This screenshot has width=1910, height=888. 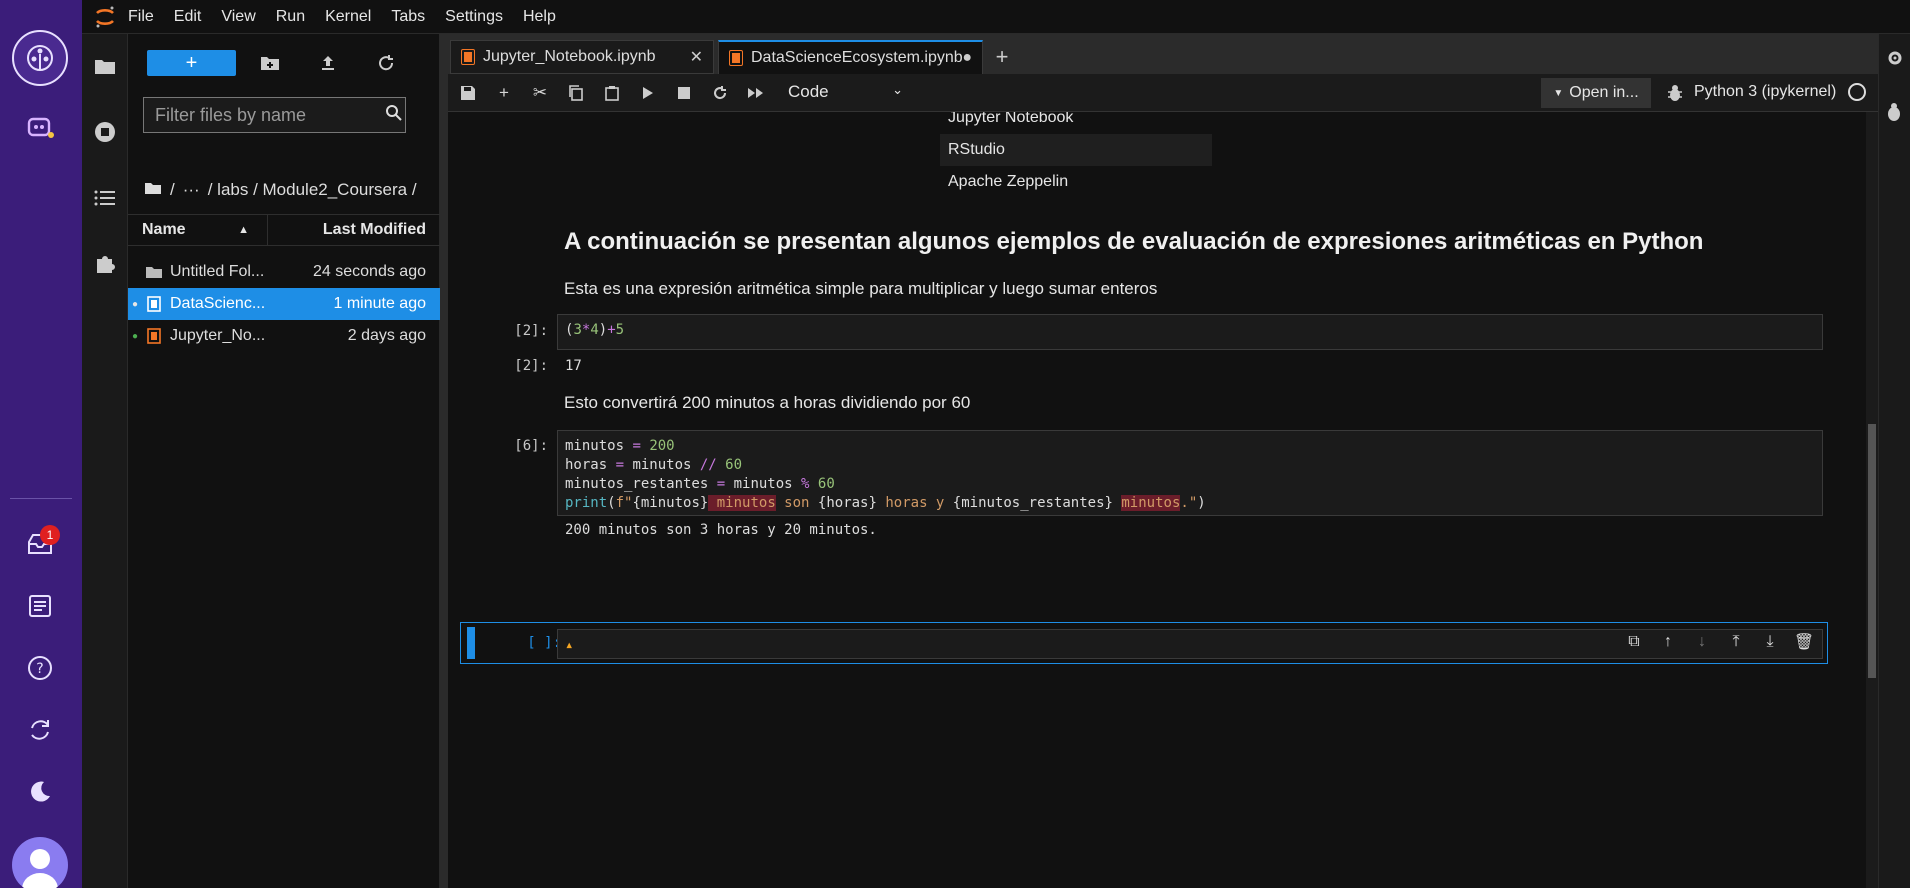 I want to click on debugger-sidebar-bug-icon, so click(x=1894, y=114).